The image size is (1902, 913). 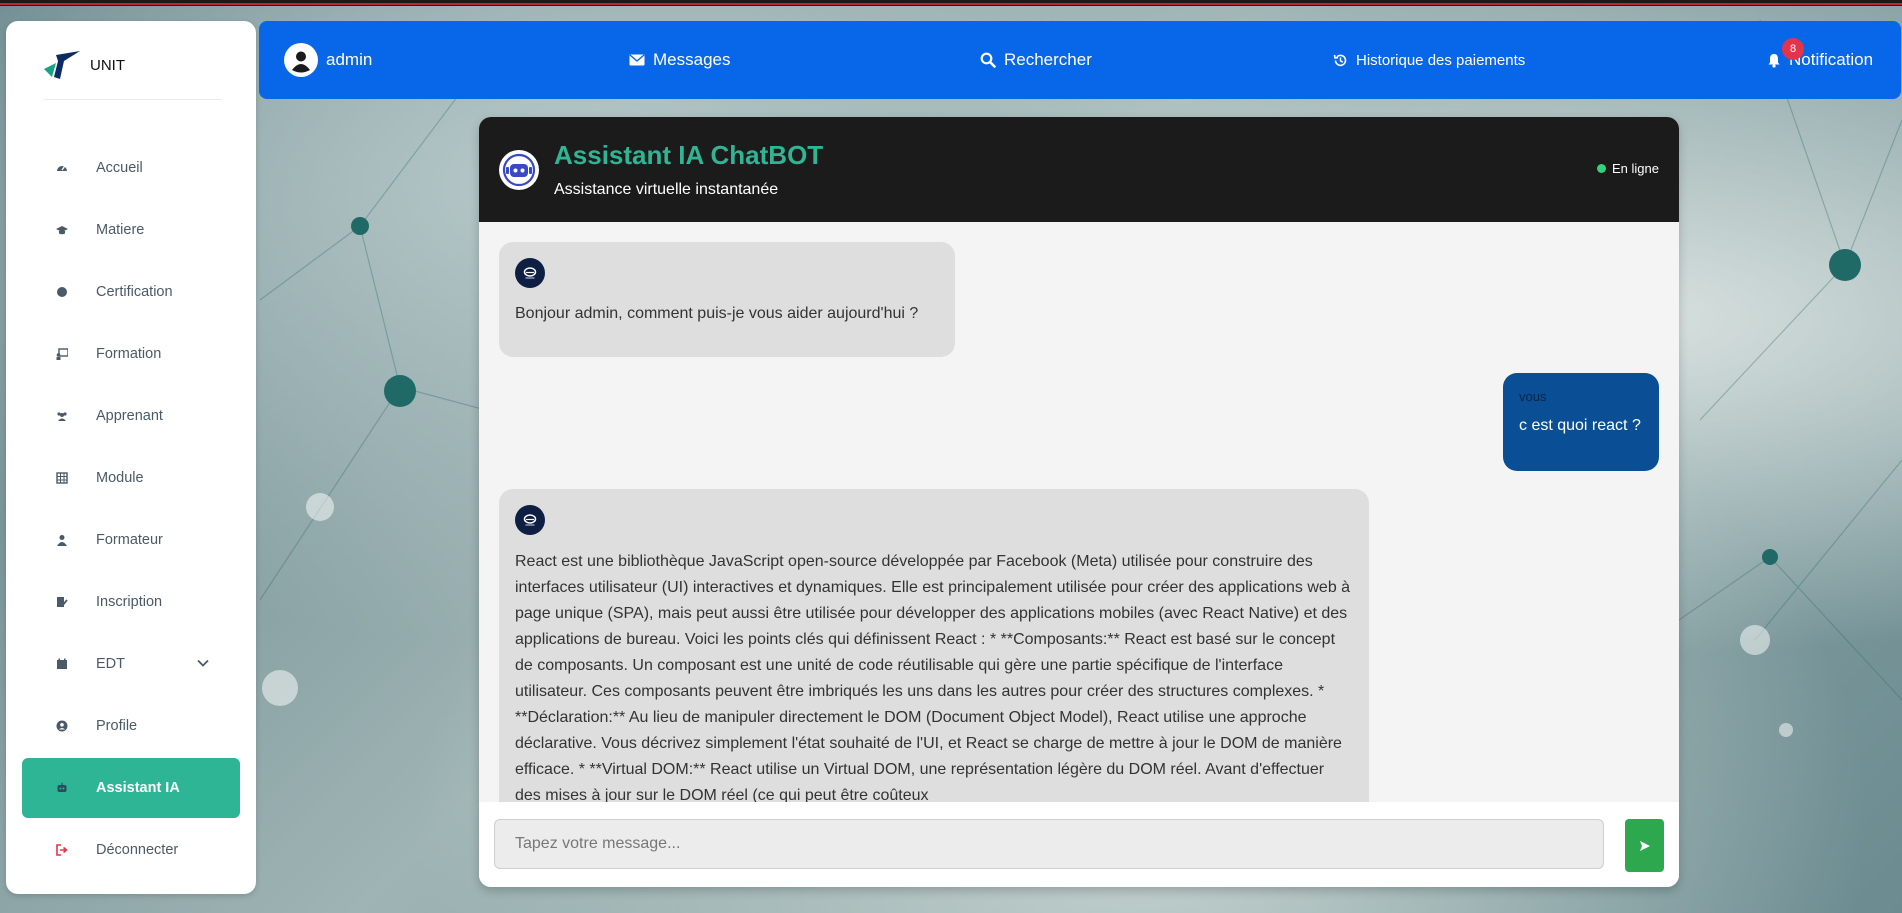 I want to click on messages-label: Messages, so click(x=692, y=59).